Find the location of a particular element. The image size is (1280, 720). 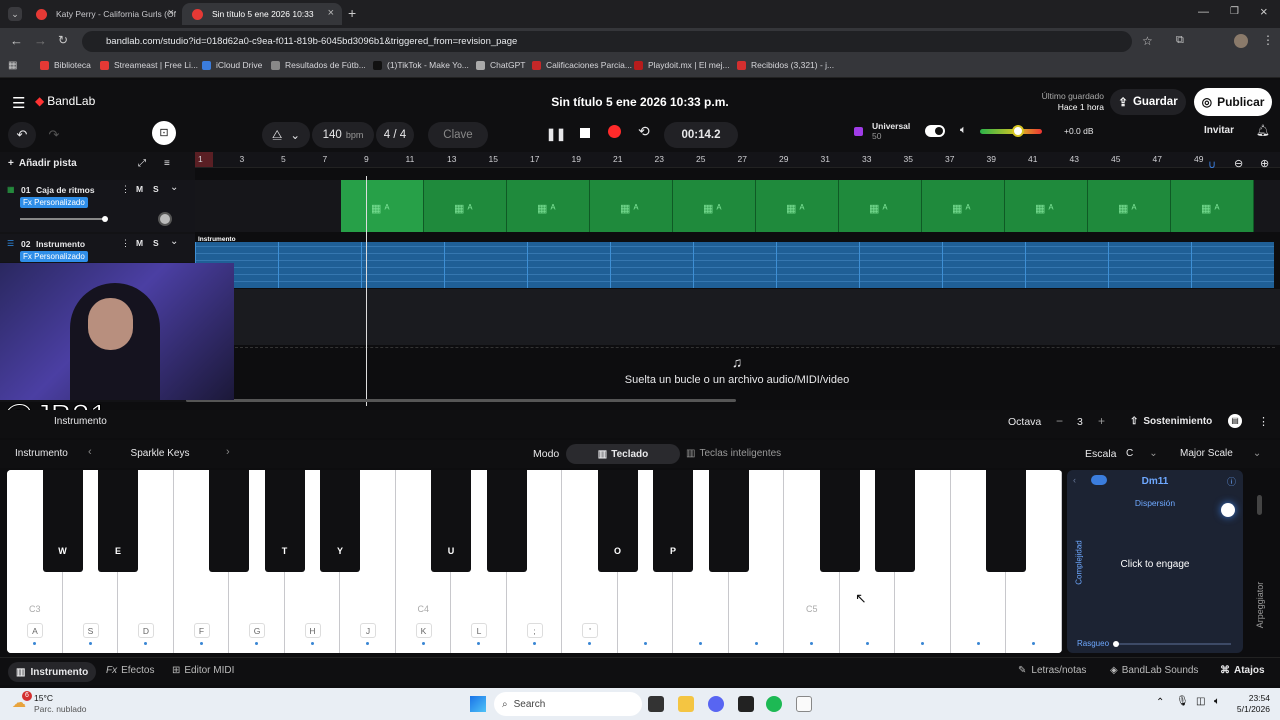

instrument-name: Sparkle Keys is located at coordinates (160, 453).